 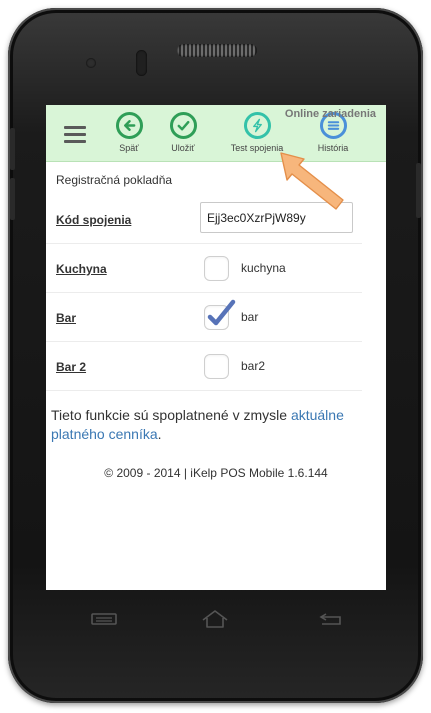 I want to click on bar2-checkbox-label: bar2, so click(x=253, y=366).